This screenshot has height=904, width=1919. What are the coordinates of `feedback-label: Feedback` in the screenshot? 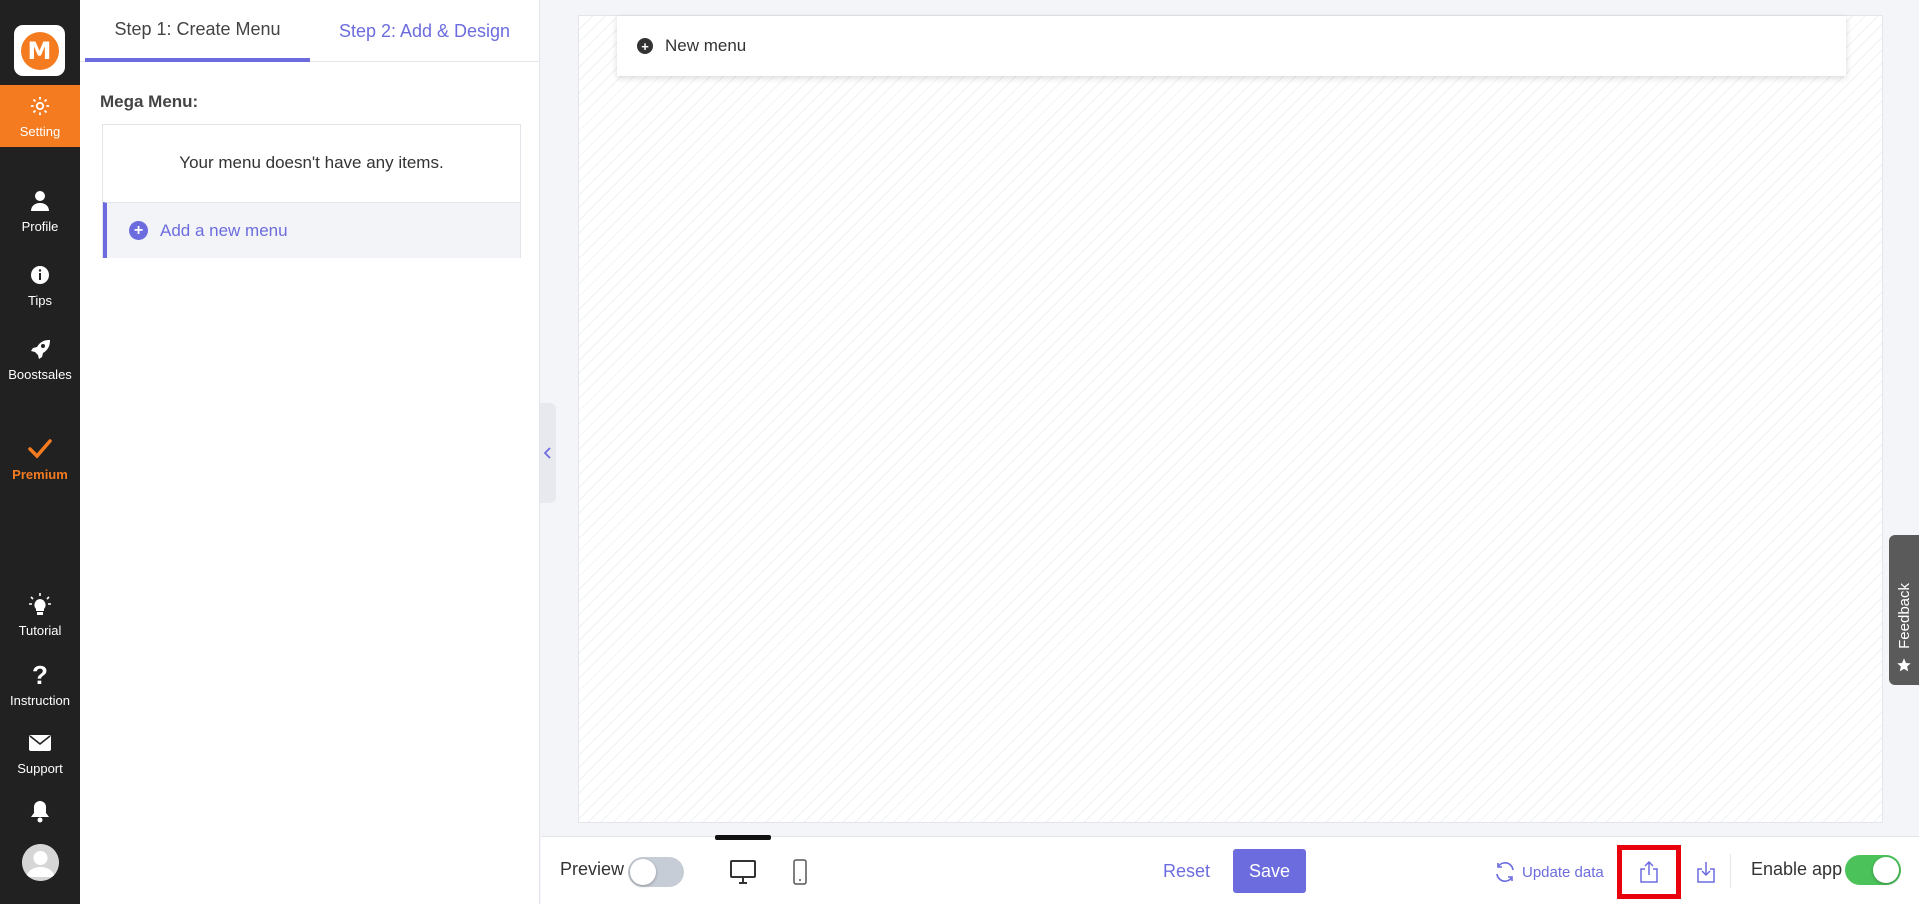 It's located at (1904, 616).